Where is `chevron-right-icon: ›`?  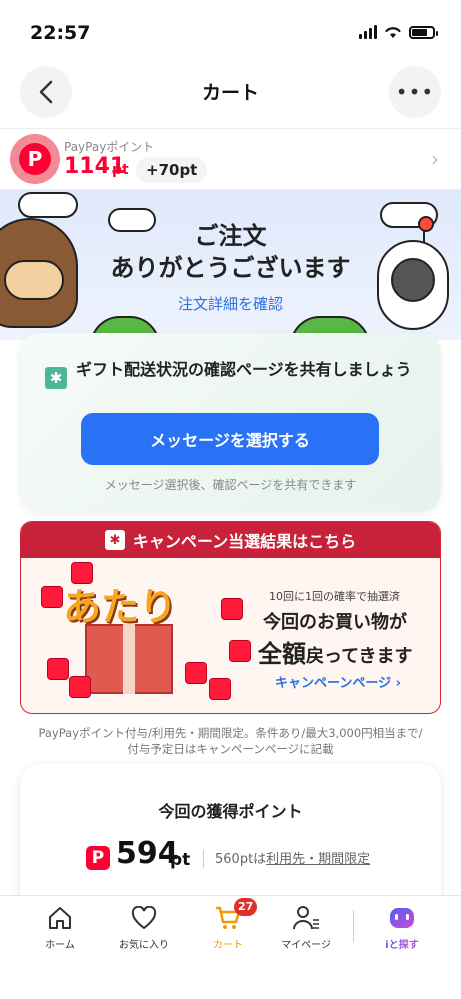 chevron-right-icon: › is located at coordinates (435, 159).